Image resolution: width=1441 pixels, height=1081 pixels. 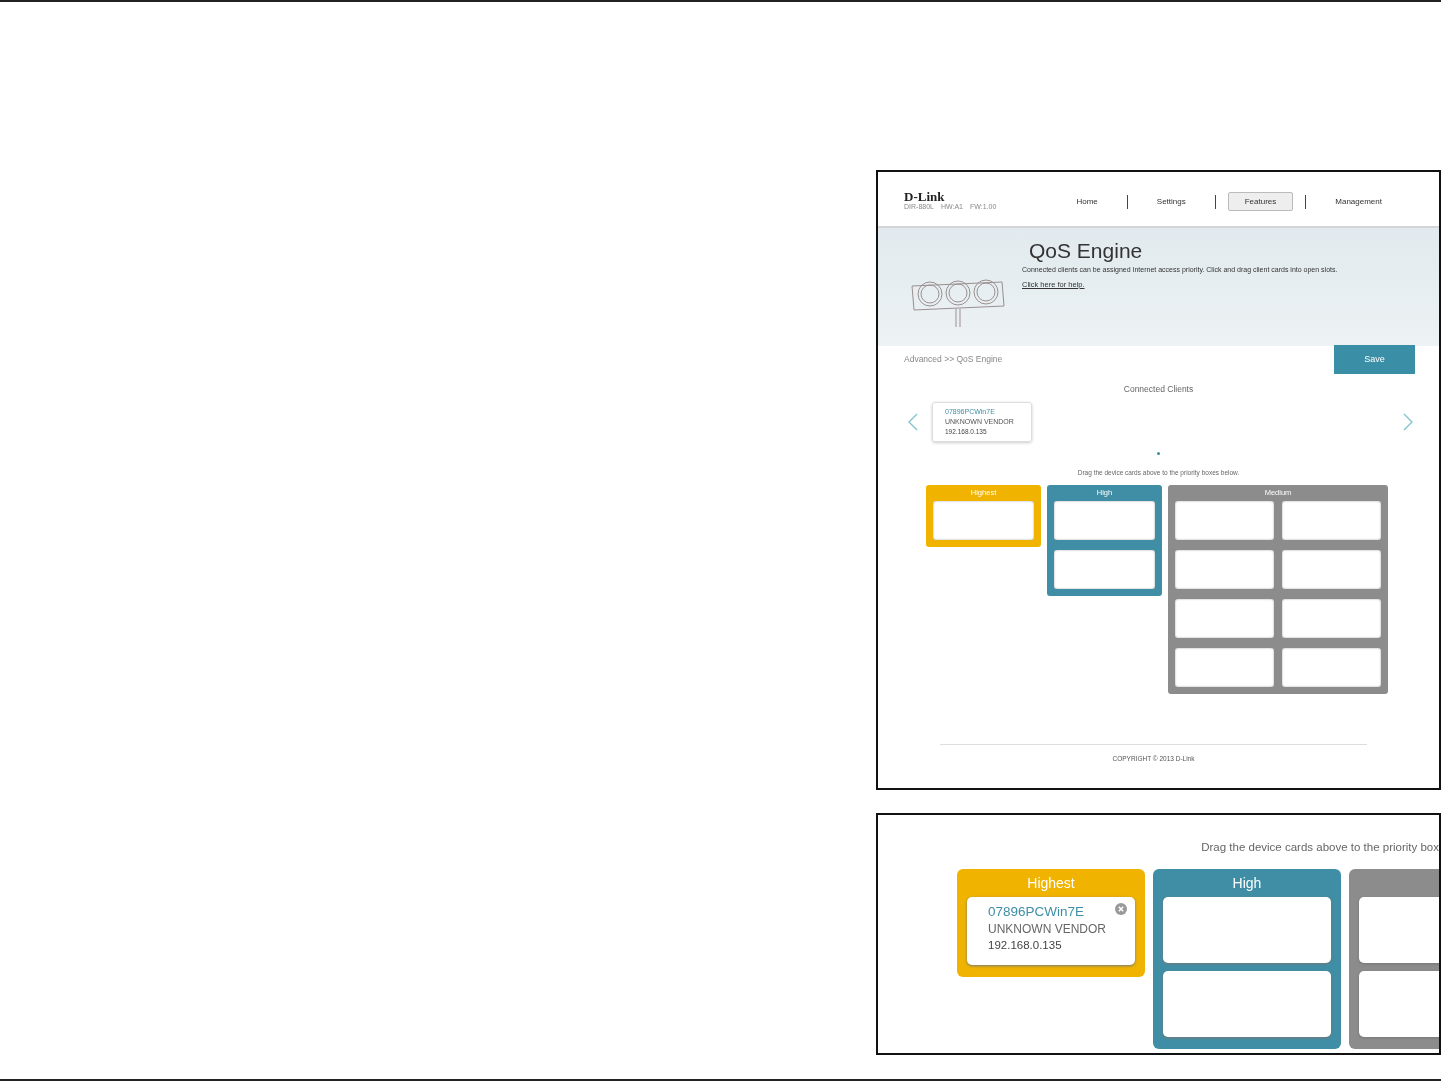 What do you see at coordinates (1247, 883) in the screenshot?
I see `priority-label: High` at bounding box center [1247, 883].